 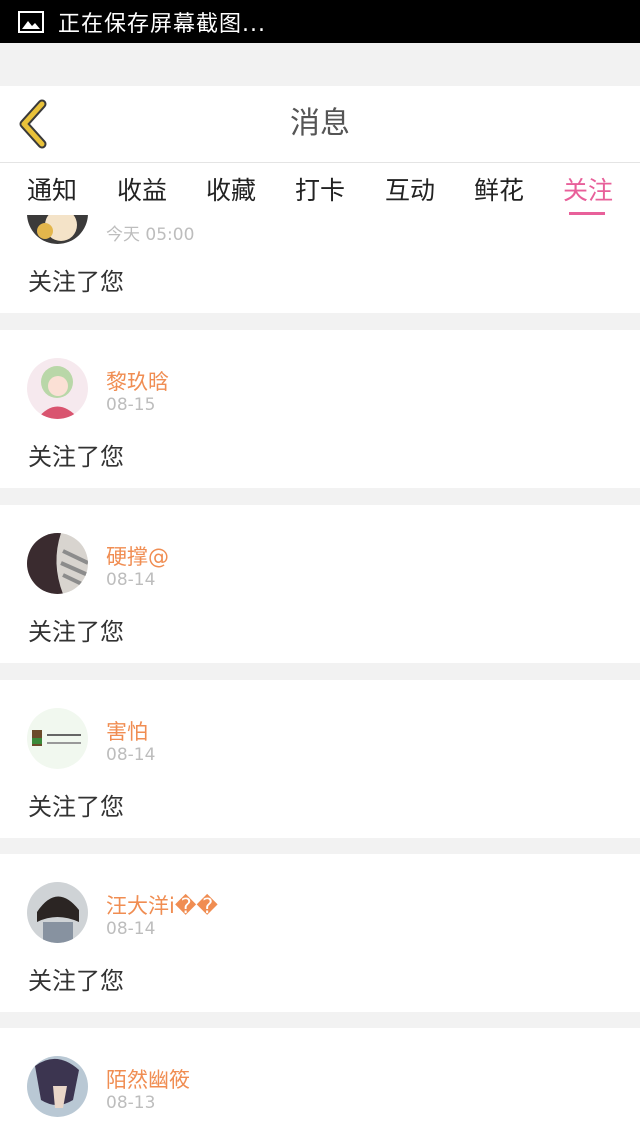 What do you see at coordinates (320, 264) in the screenshot?
I see `list-item: 今天 05:00 关注了您` at bounding box center [320, 264].